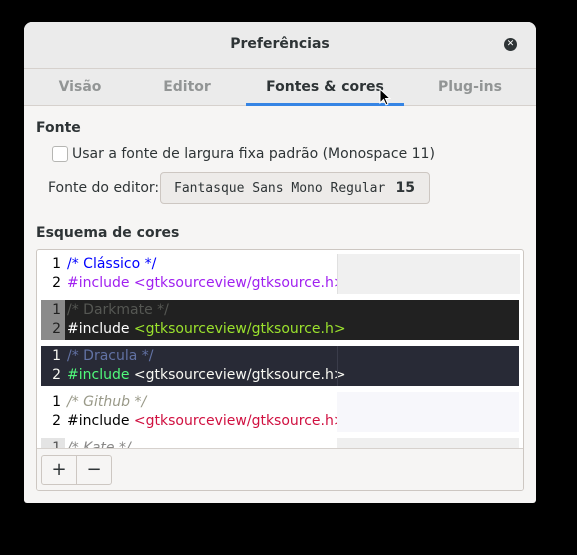  I want to click on tab-view: Visão, so click(80, 87).